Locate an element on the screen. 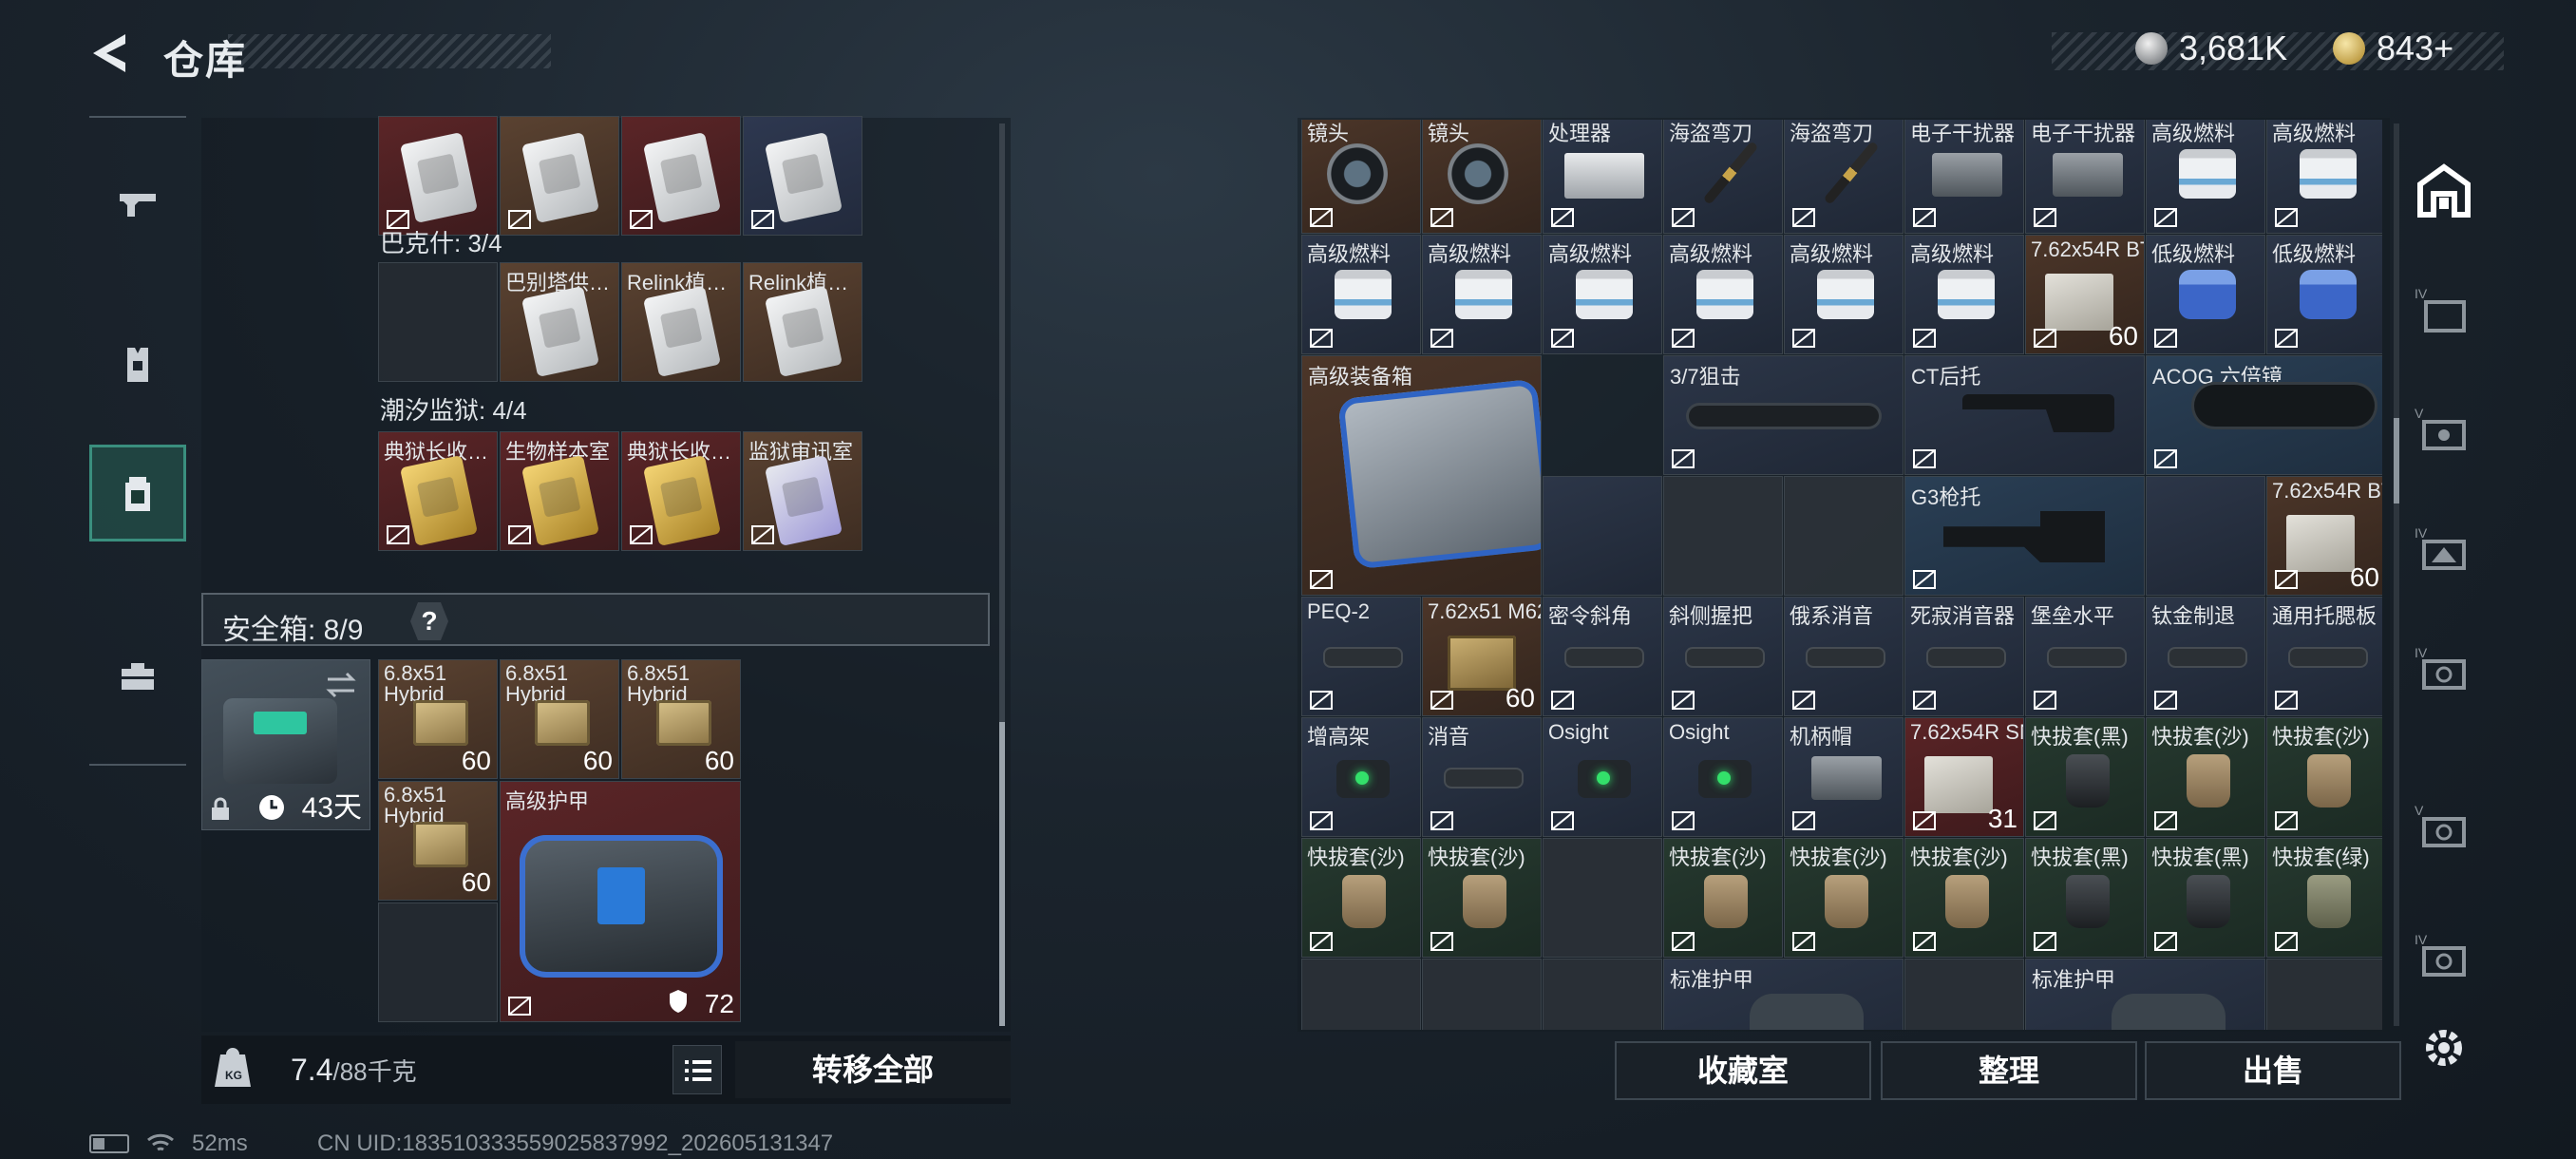 This screenshot has width=2576, height=1159. warehouse-tab-iv2-icon: IV is located at coordinates (2444, 553).